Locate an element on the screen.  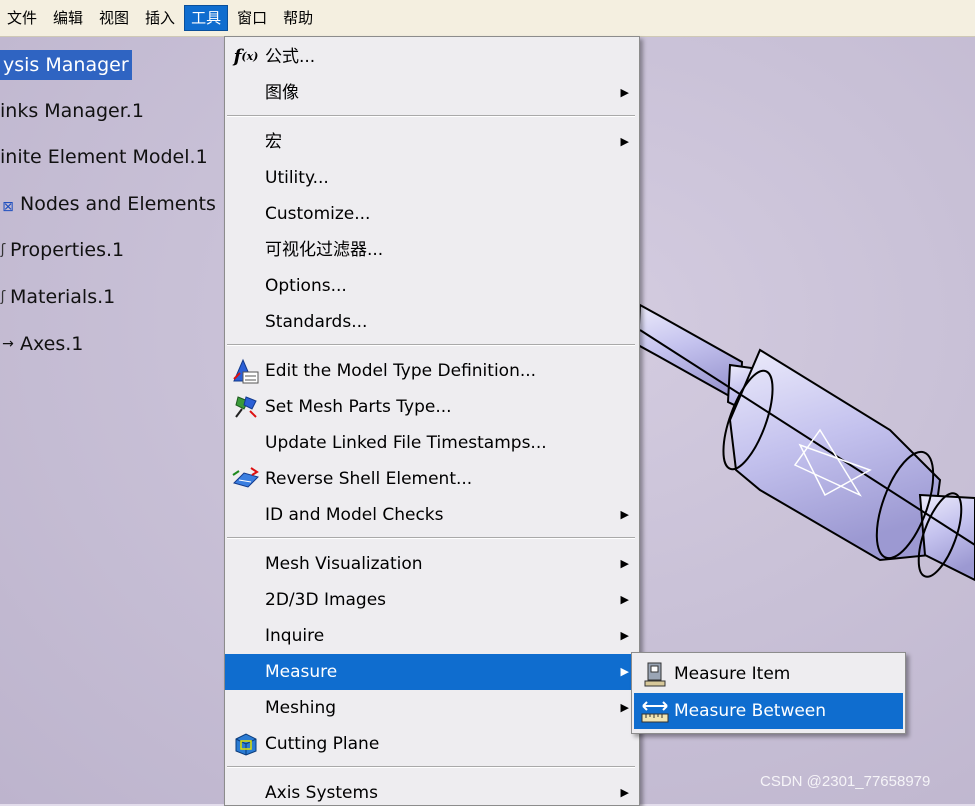
tree-item-label: Materials.1 is located at coordinates (63, 297).